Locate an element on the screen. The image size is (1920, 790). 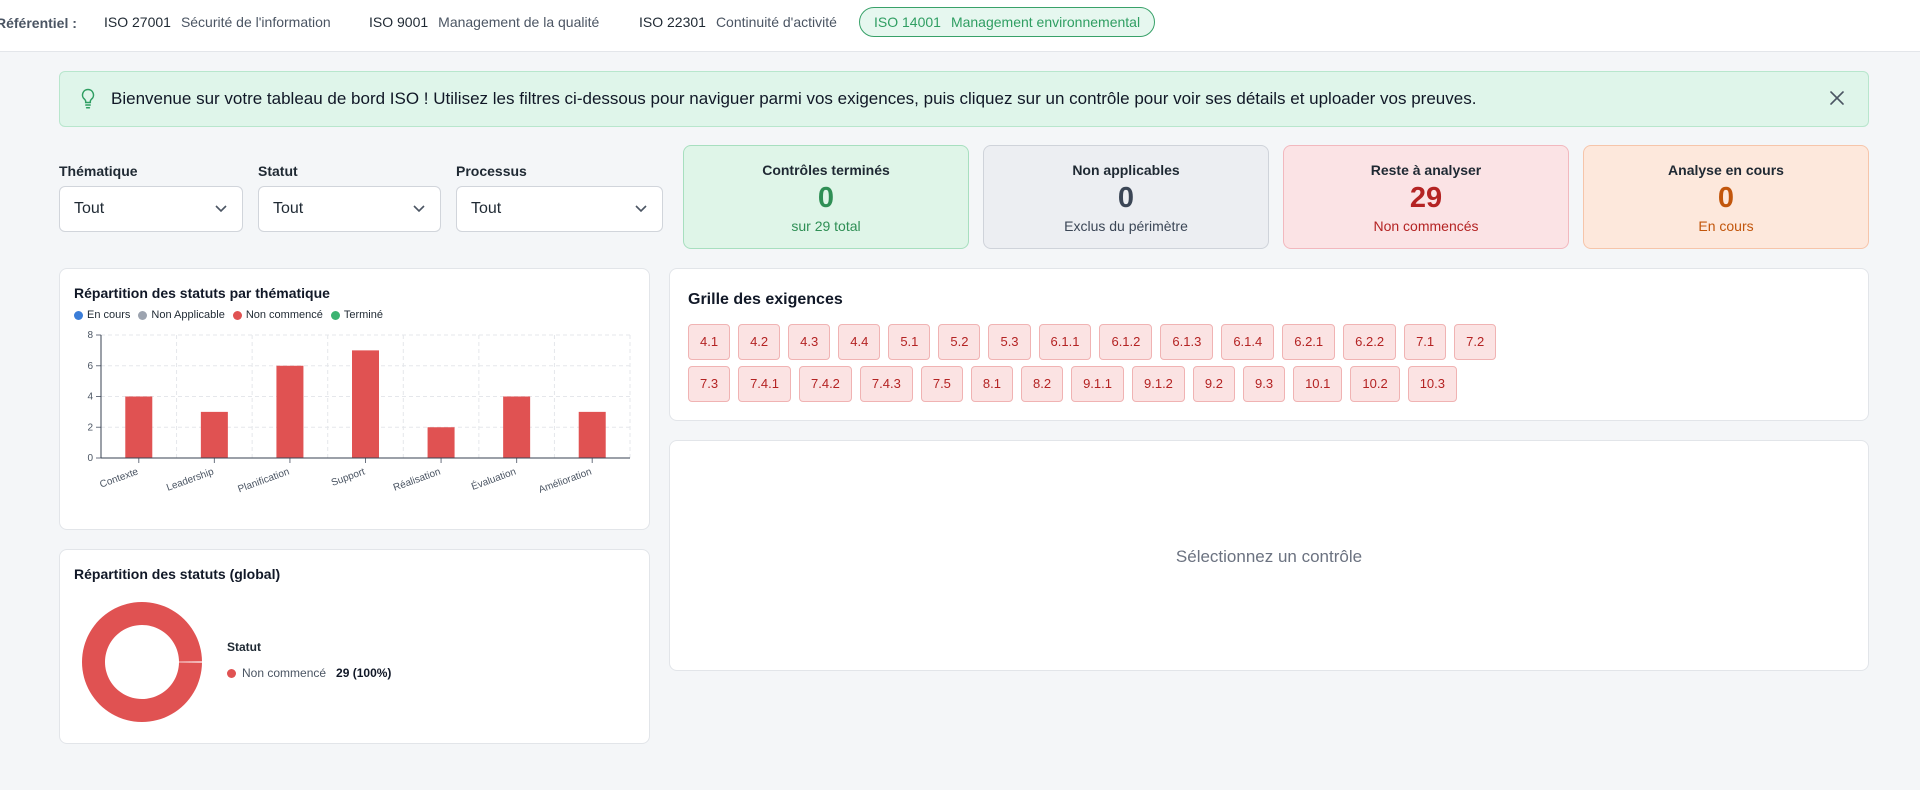
requirement-chip: 5.2 is located at coordinates (959, 342).